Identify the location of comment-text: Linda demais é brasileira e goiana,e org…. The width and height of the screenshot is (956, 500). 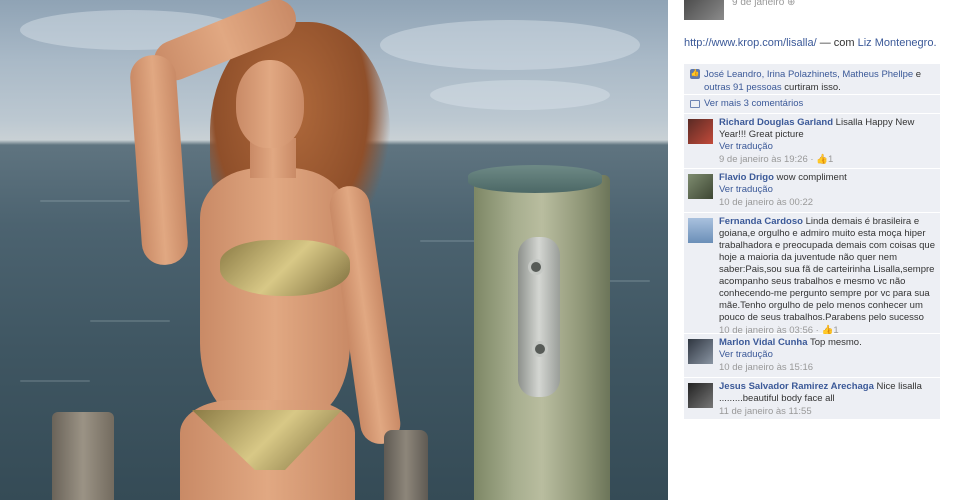
(827, 269).